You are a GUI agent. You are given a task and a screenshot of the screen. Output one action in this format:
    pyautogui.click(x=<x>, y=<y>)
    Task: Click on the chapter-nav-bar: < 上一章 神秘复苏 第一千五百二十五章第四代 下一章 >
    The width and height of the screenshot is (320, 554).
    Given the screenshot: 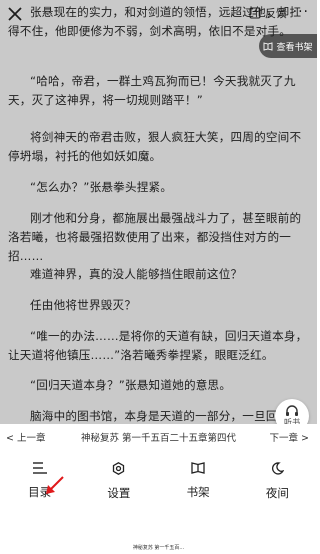 What is the action you would take?
    pyautogui.click(x=158, y=436)
    